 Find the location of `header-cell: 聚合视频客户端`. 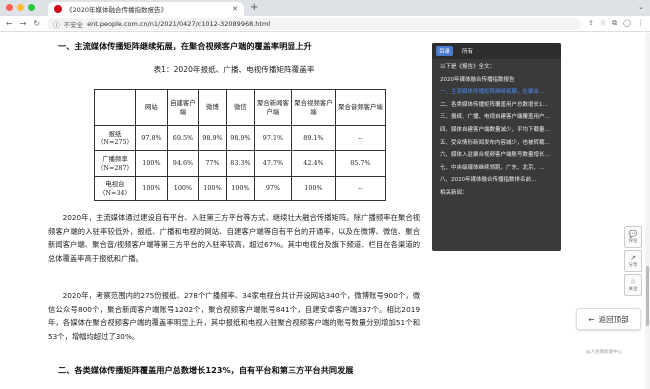

header-cell: 聚合视频客户端 is located at coordinates (313, 107).